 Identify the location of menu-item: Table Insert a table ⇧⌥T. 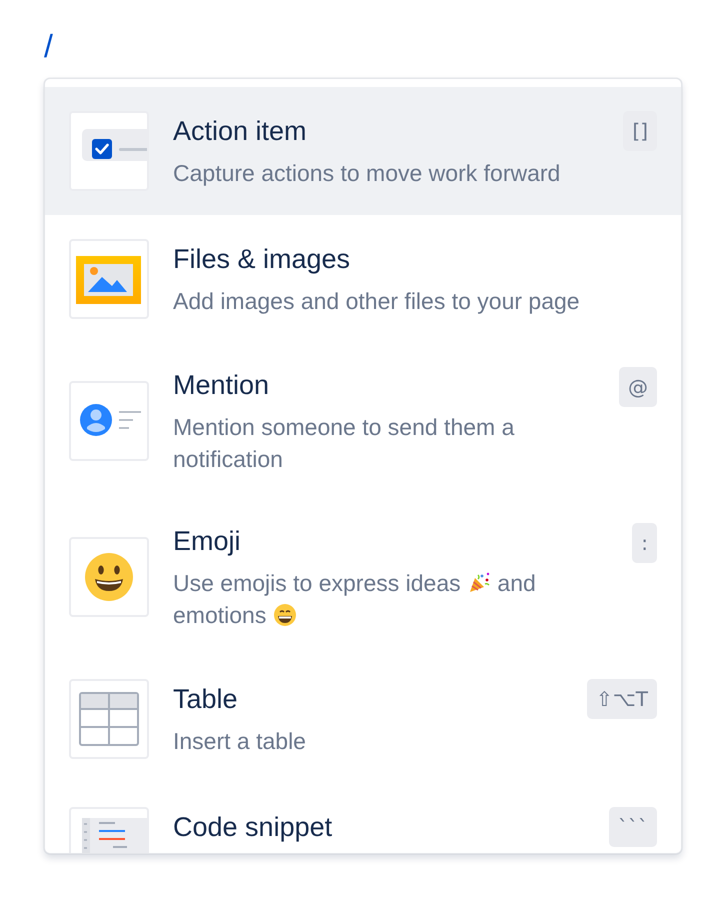
(363, 719).